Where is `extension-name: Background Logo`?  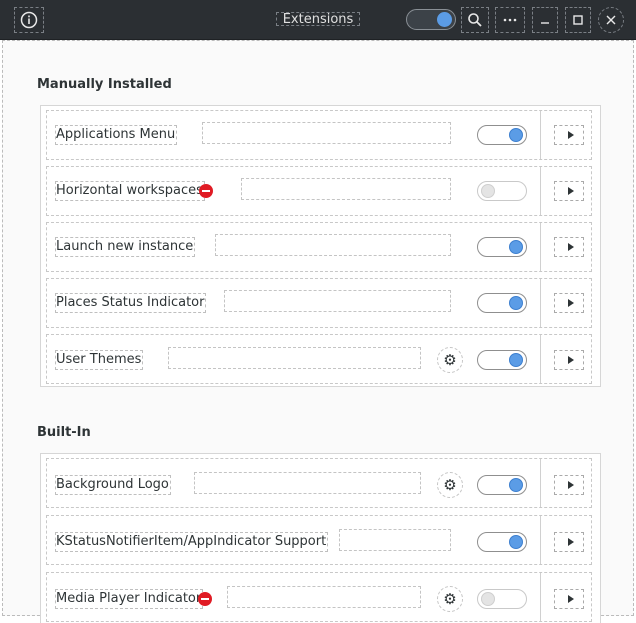
extension-name: Background Logo is located at coordinates (113, 485).